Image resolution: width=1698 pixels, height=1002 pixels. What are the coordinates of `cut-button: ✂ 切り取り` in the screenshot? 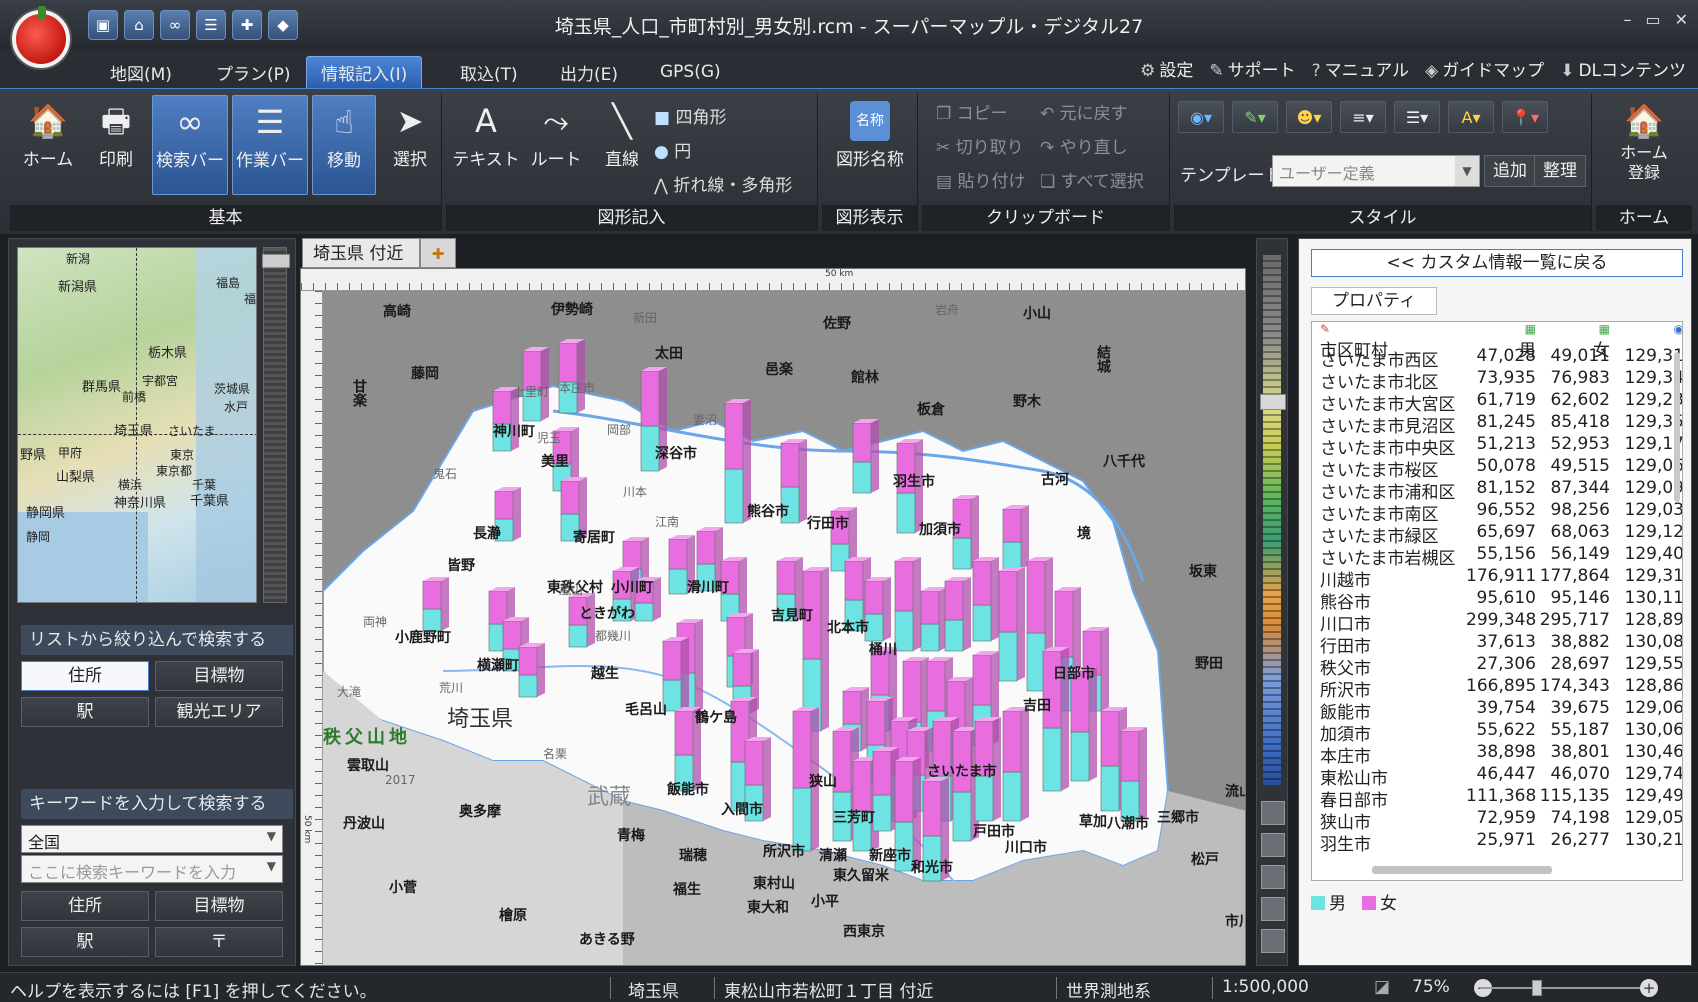 It's located at (980, 145).